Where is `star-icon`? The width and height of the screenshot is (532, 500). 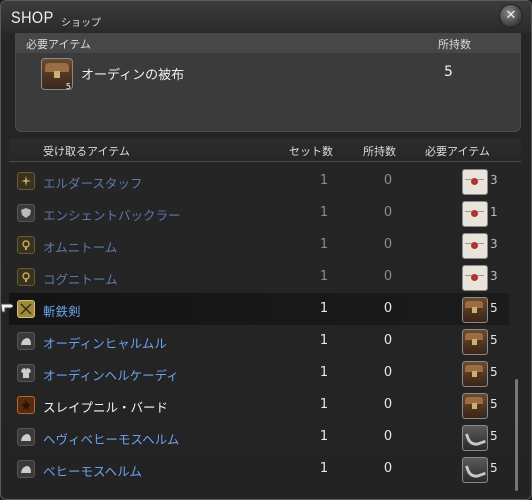 star-icon is located at coordinates (26, 405).